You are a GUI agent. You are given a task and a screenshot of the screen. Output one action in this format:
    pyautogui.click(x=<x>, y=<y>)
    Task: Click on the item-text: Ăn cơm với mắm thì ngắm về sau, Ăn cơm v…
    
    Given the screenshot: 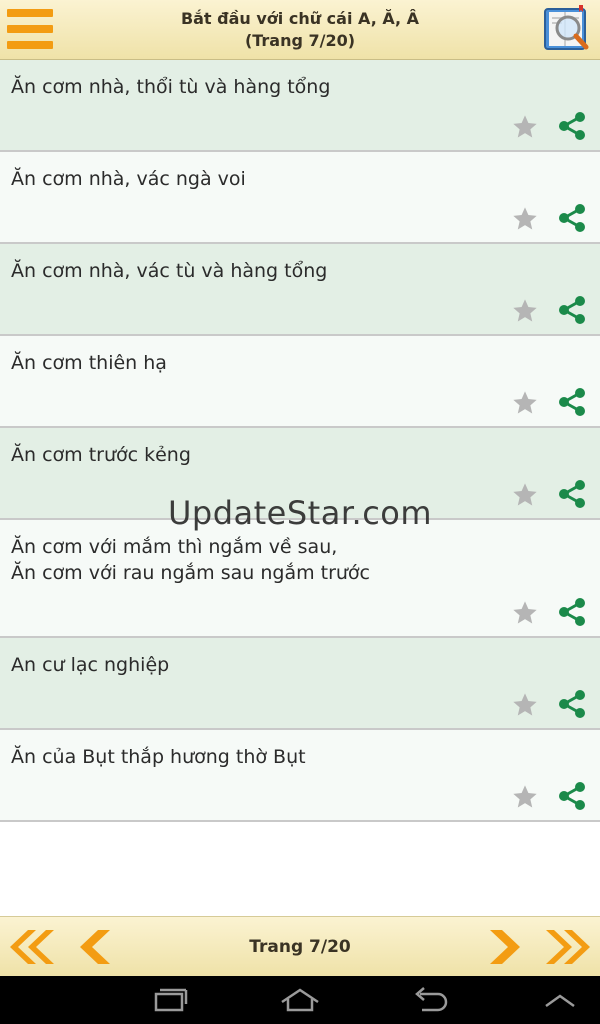 What is the action you would take?
    pyautogui.click(x=191, y=560)
    